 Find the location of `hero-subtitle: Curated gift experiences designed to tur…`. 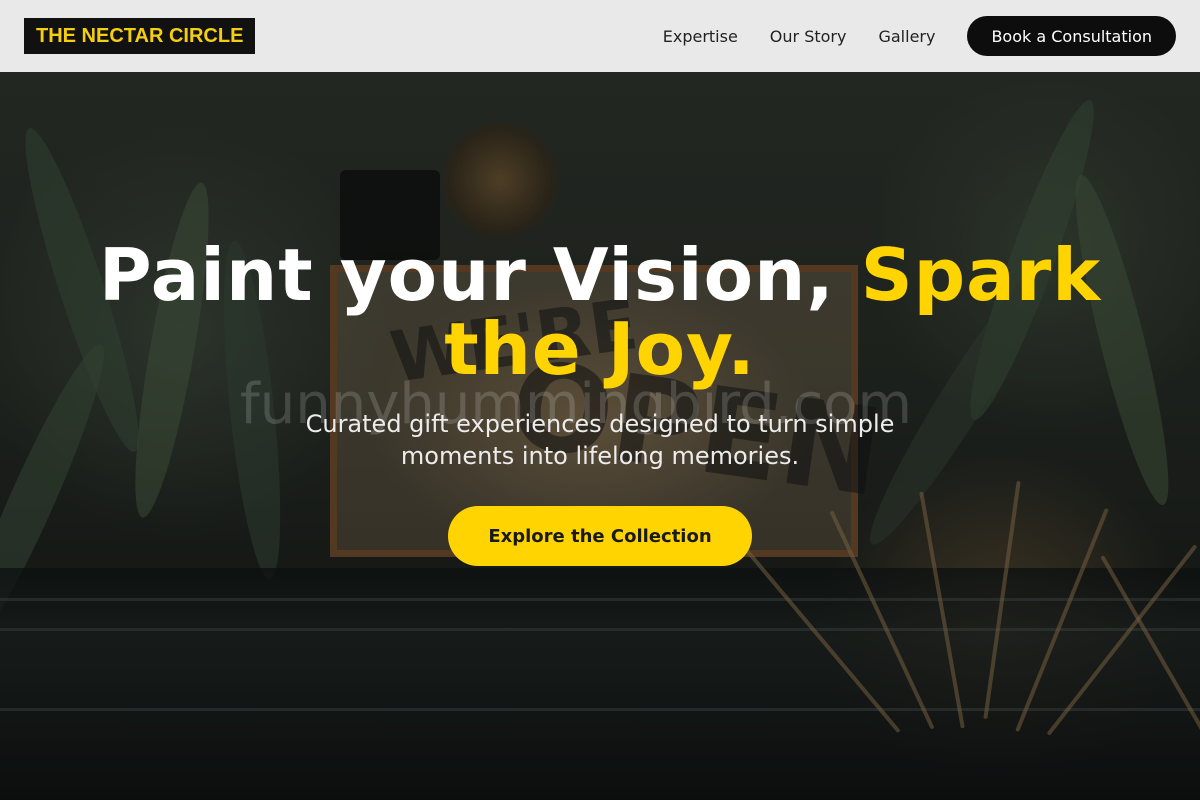

hero-subtitle: Curated gift experiences designed to tur… is located at coordinates (600, 440).